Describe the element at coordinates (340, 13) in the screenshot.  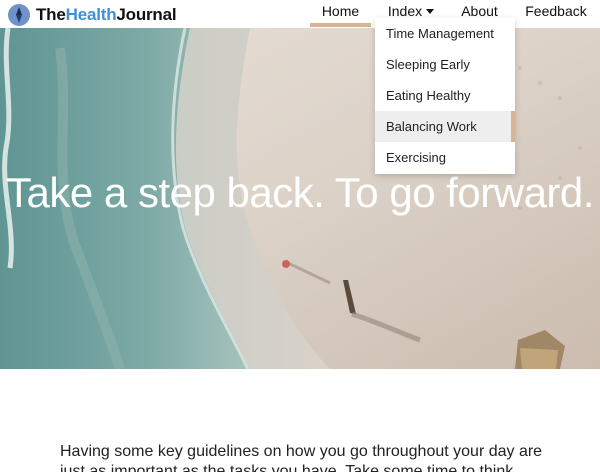
I see `nav-home: Home` at that location.